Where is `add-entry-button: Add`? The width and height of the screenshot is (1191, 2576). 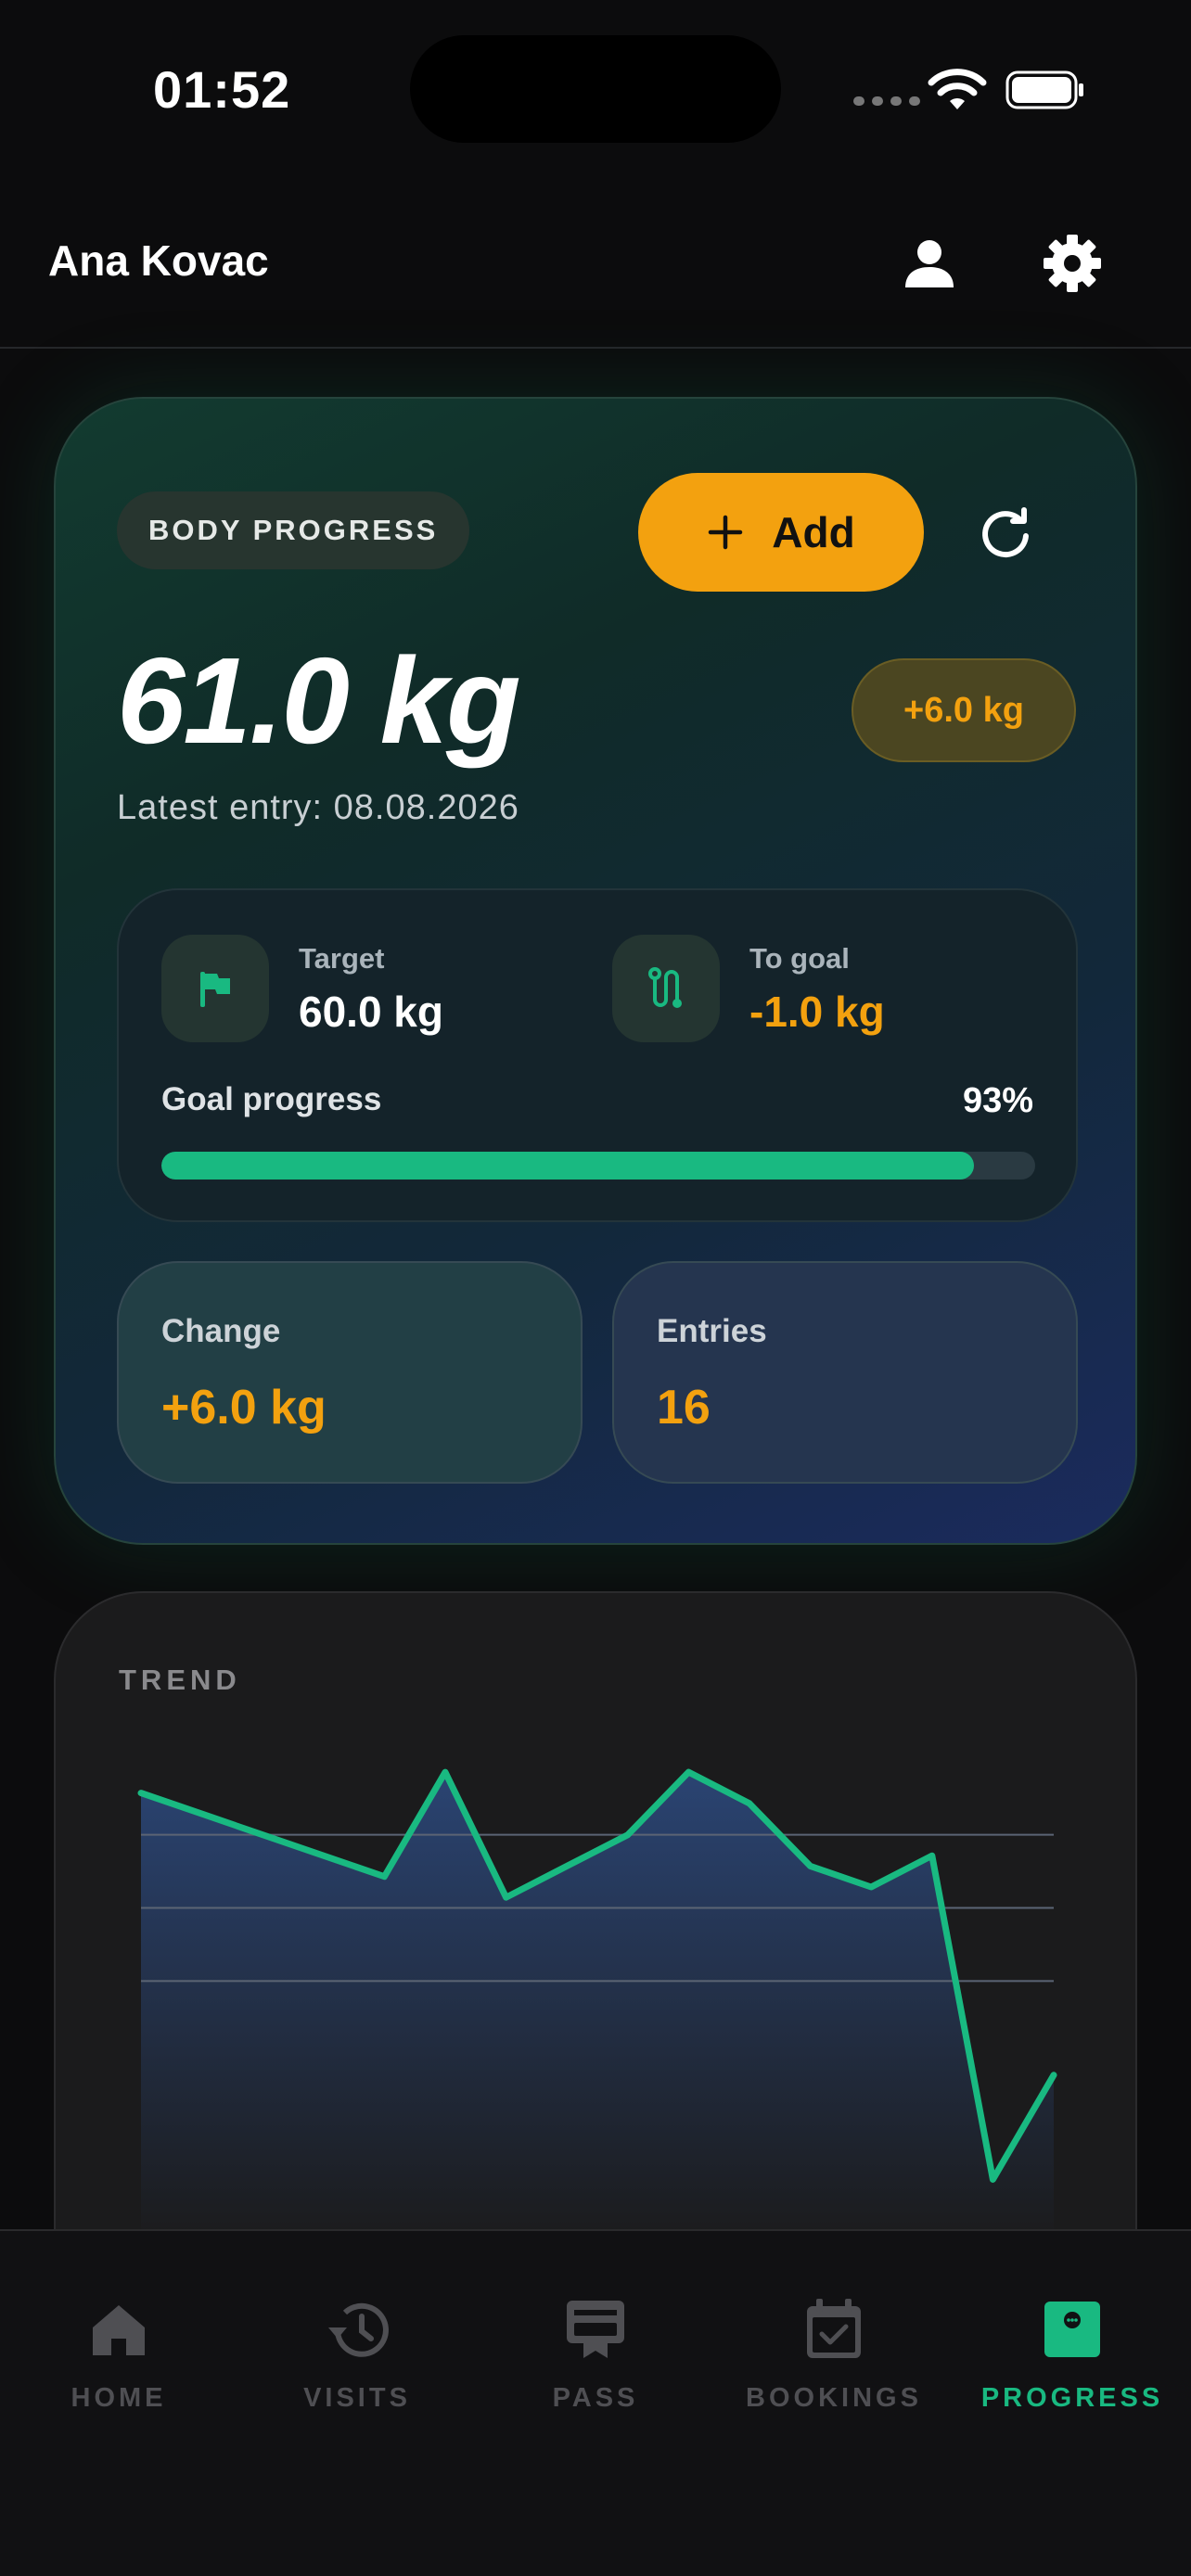 add-entry-button: Add is located at coordinates (781, 532).